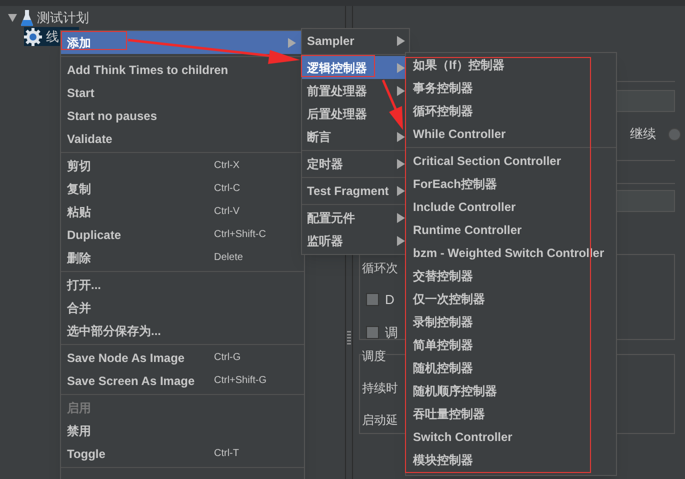 The height and width of the screenshot is (479, 685). I want to click on shortcut-label: Ctrl+Shift-C, so click(240, 235).